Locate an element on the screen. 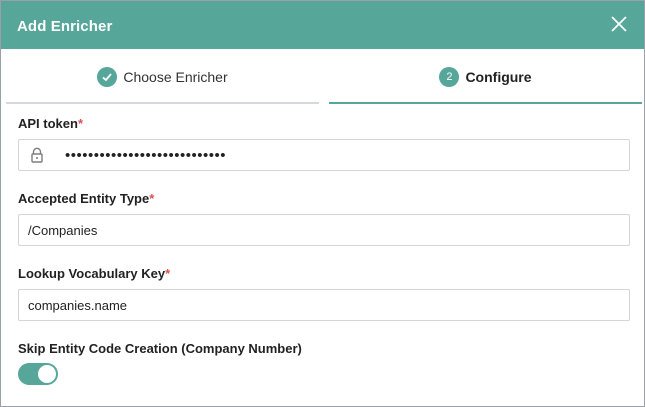 This screenshot has width=645, height=407. accepted-entity-type-label-text: Accepted Entity Type is located at coordinates (84, 198).